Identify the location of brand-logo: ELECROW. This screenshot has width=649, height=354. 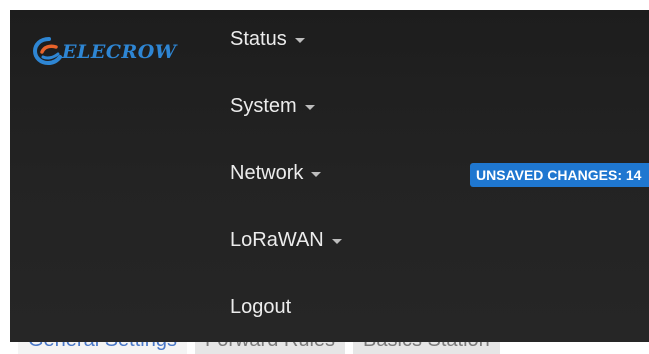
(104, 51).